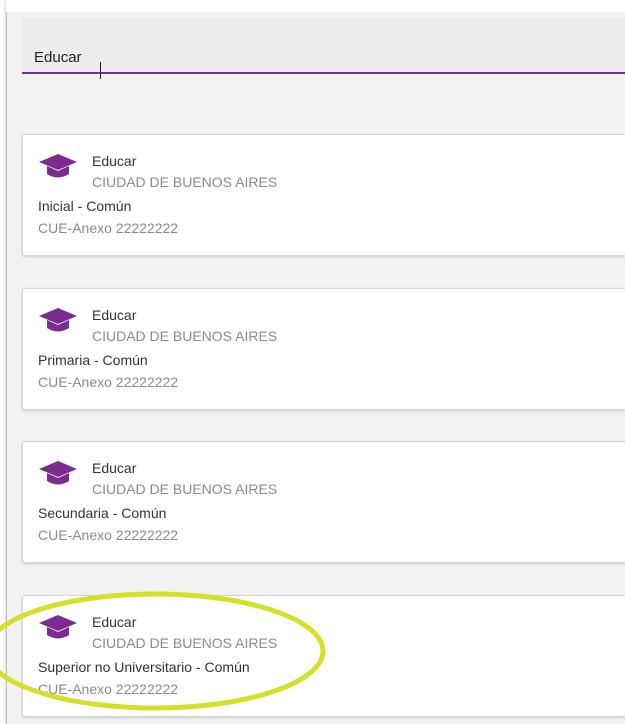 This screenshot has width=625, height=724. I want to click on text-cursor, so click(100, 70).